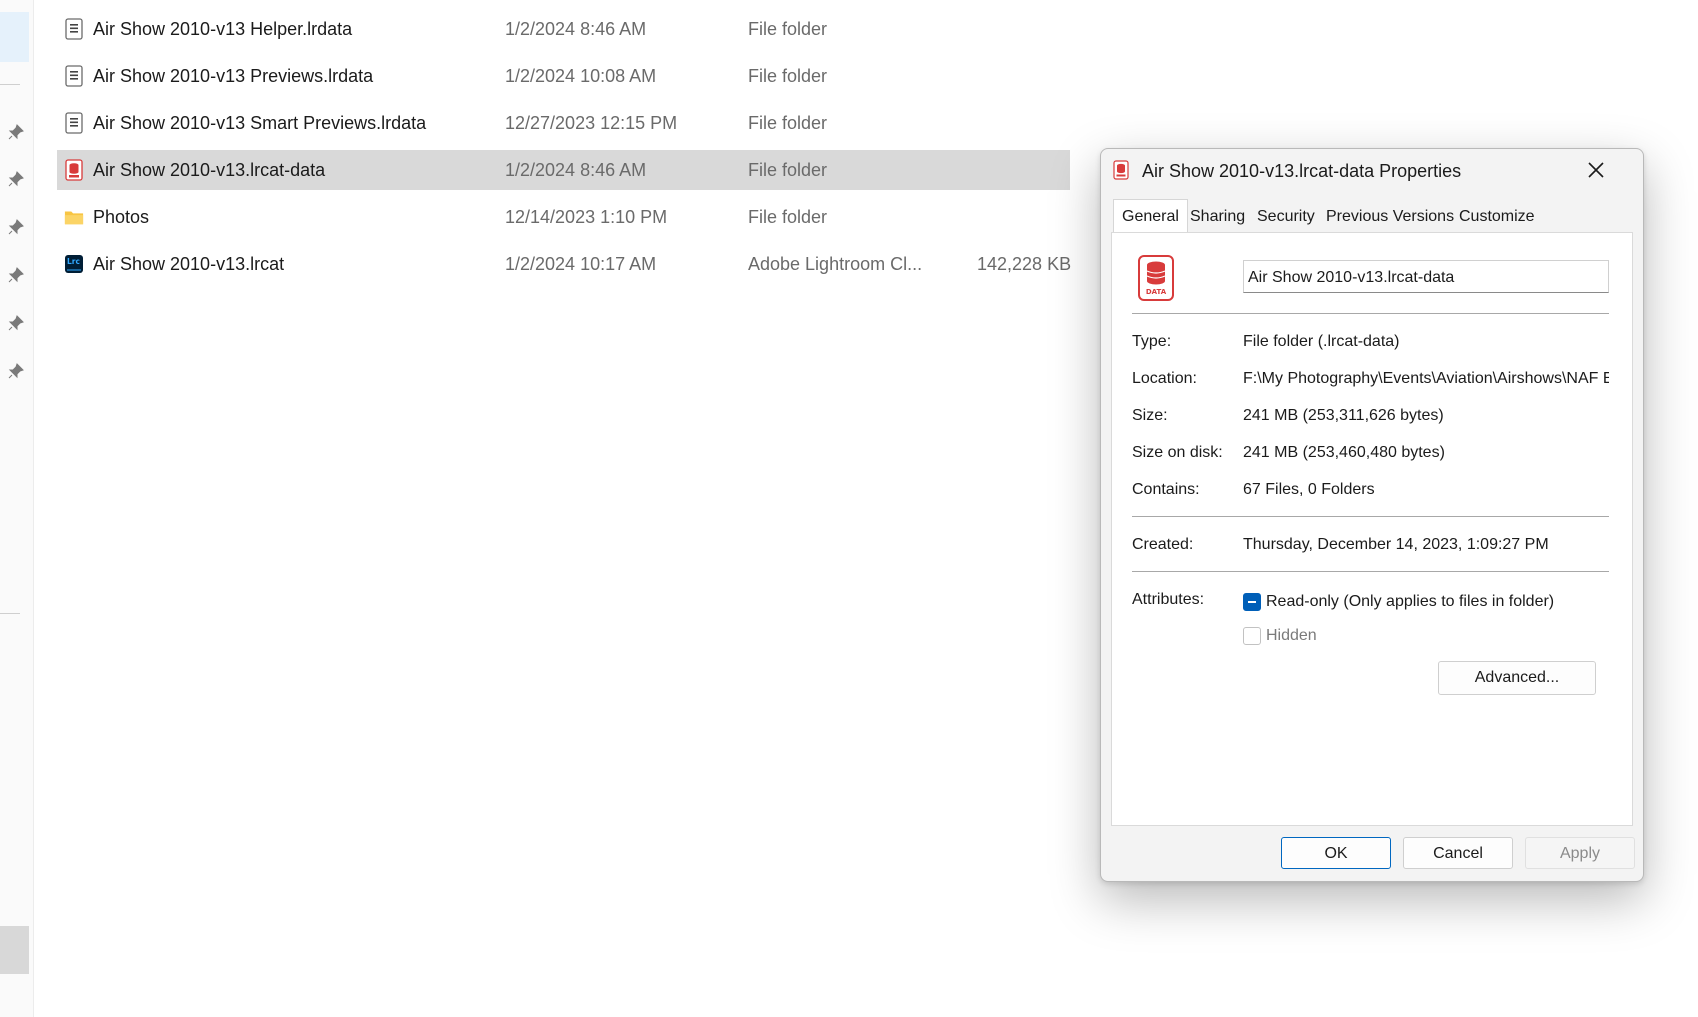  I want to click on dialog-title: Air Show 2010-v13.lrcat-data Properties, so click(1302, 171).